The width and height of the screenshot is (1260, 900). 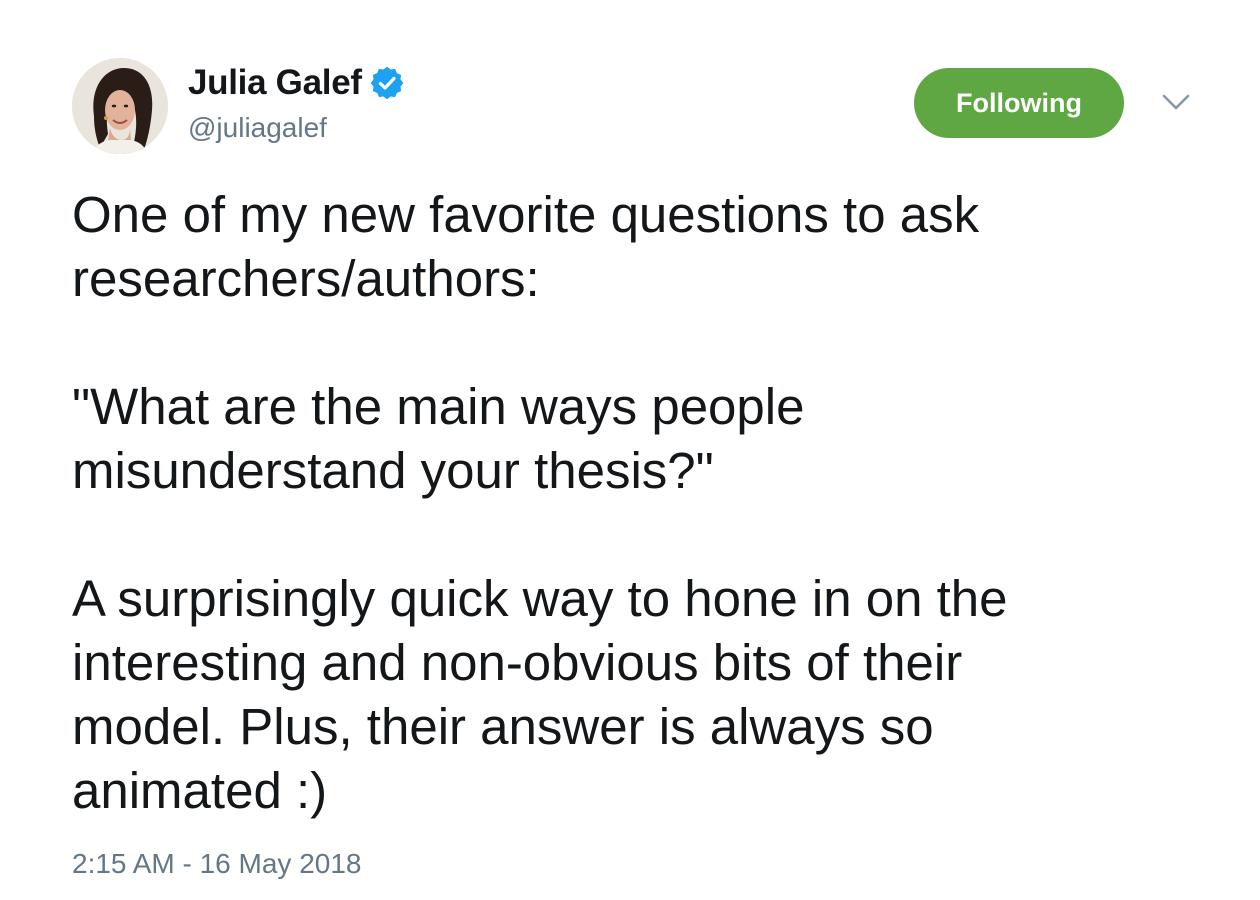 What do you see at coordinates (275, 83) in the screenshot?
I see `author-name: Julia Galef` at bounding box center [275, 83].